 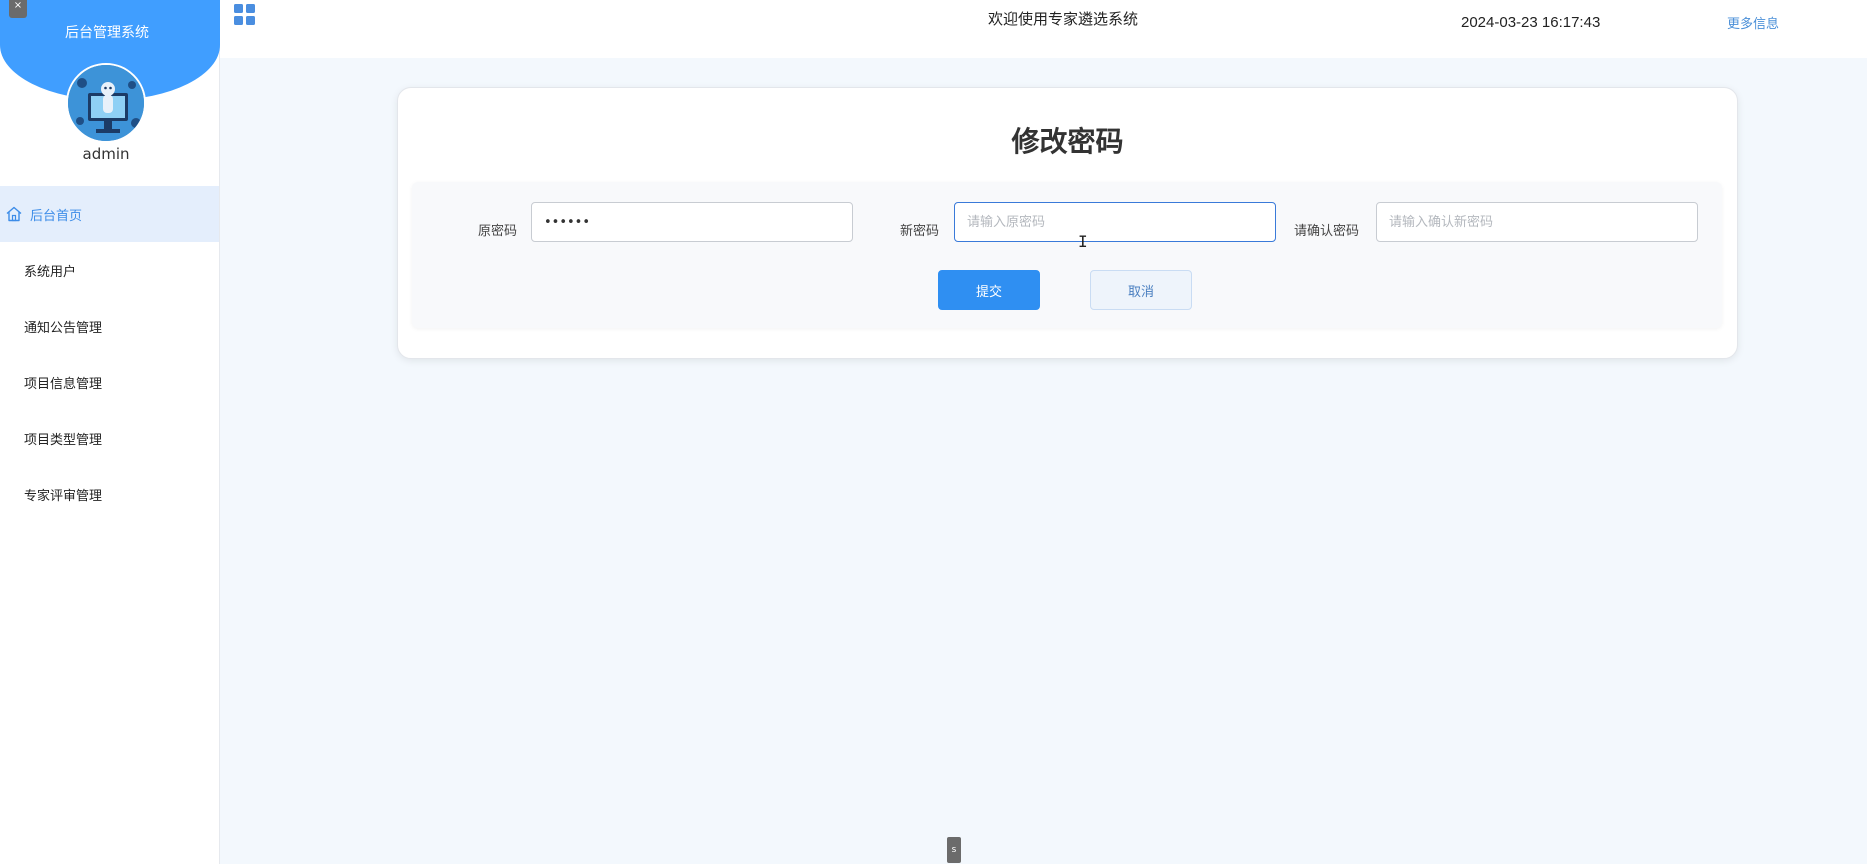 I want to click on sidebar-item-project-info: 项目信息管理, so click(x=109, y=382).